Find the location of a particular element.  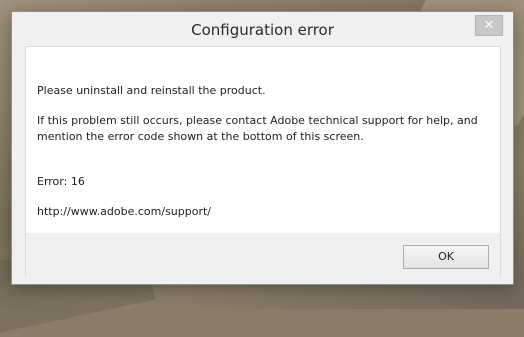

error-code: Error: 16 is located at coordinates (61, 181).